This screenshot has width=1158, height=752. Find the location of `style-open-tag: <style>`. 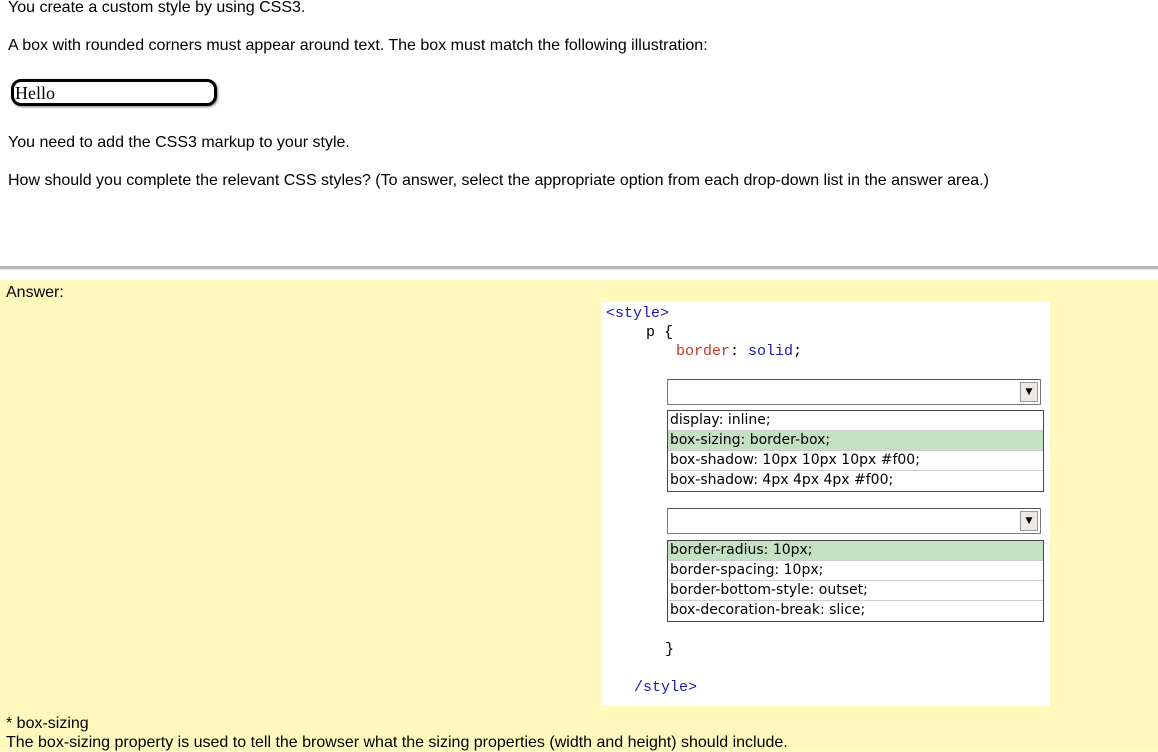

style-open-tag: <style> is located at coordinates (638, 313).